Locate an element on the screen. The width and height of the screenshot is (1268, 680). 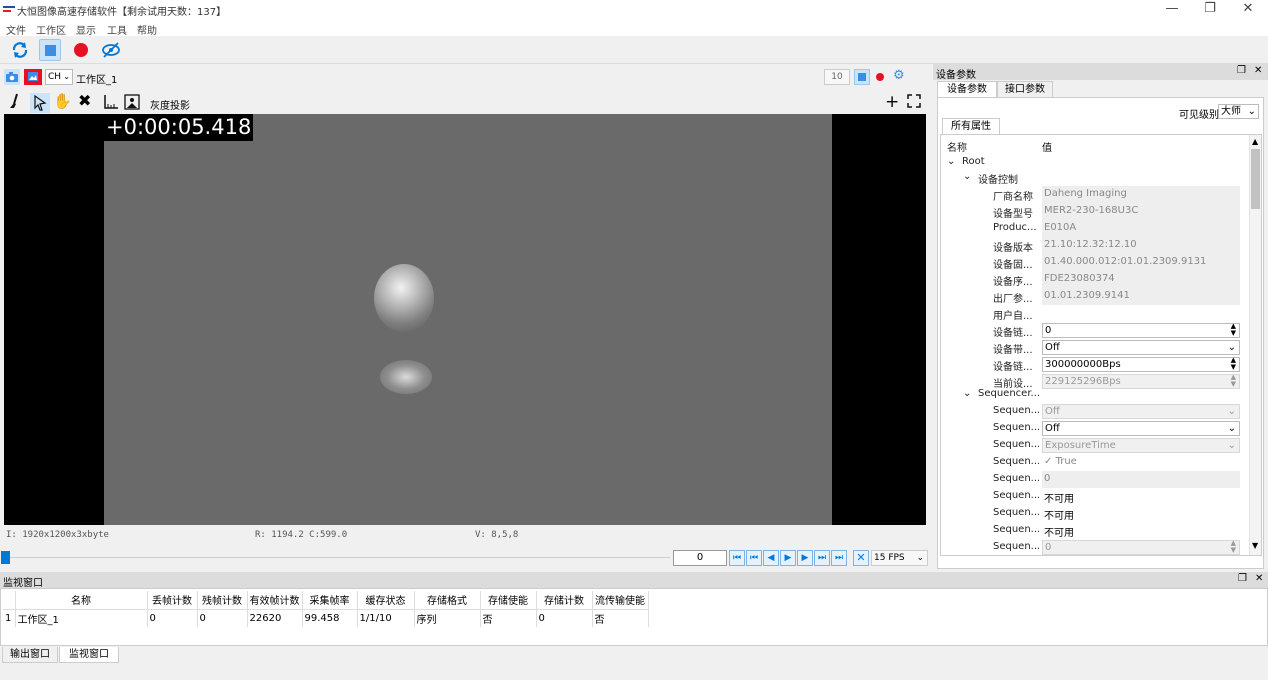
tab-all-properties: 所有属性 is located at coordinates (971, 126).